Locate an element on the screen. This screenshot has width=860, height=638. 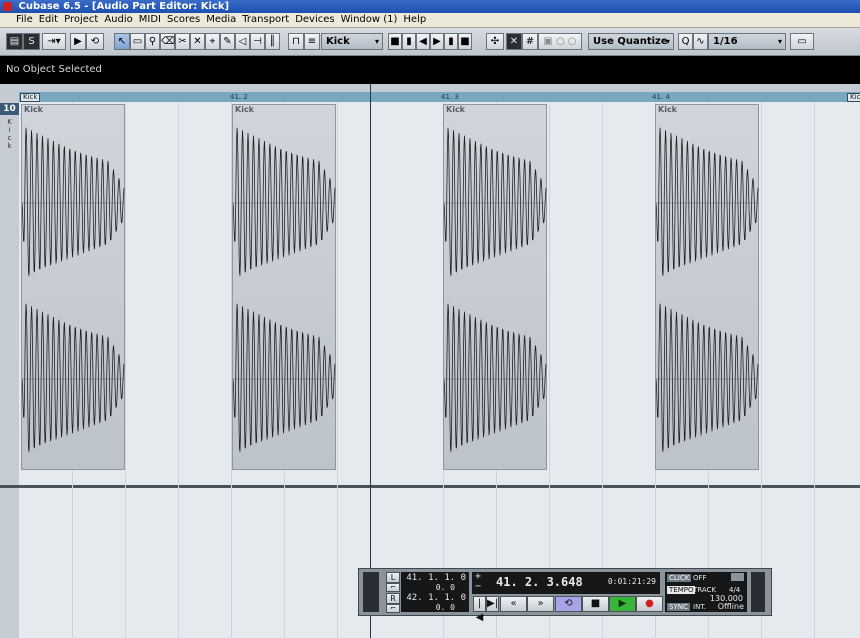
locate-first-icon: ■ is located at coordinates (395, 41).